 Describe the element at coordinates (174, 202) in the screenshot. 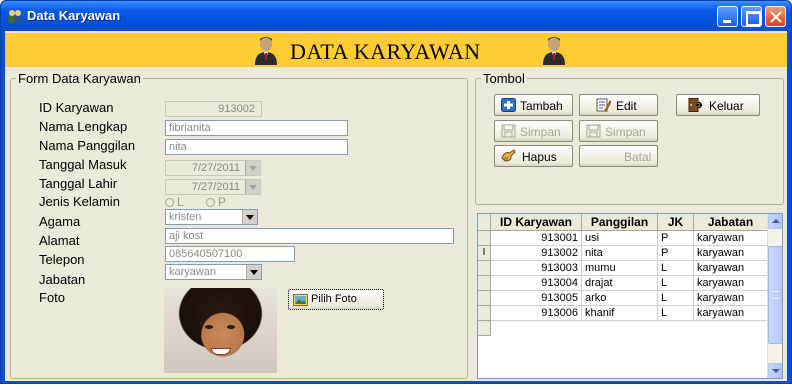

I see `gender-radio-l: L` at that location.